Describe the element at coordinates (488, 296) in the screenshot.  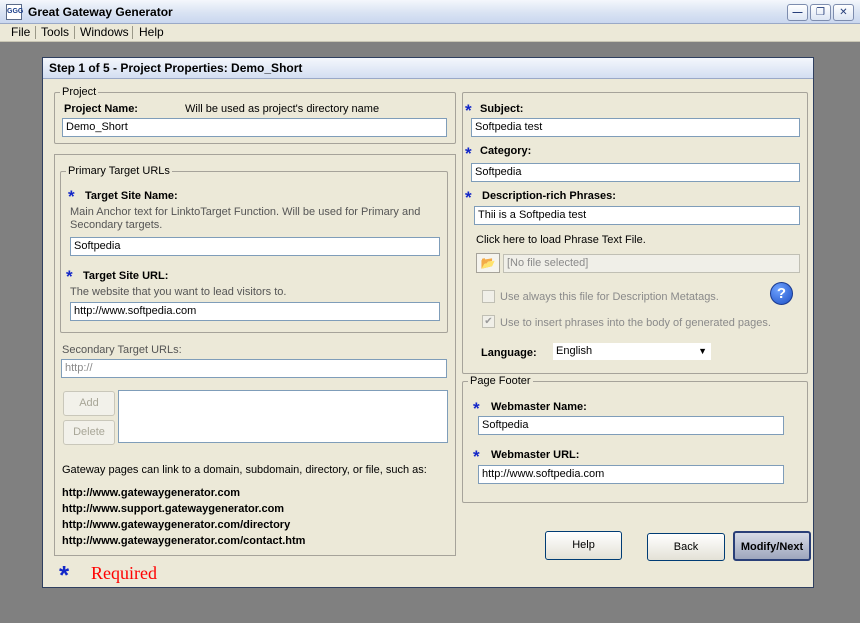
I see `use-always-checkbox` at that location.